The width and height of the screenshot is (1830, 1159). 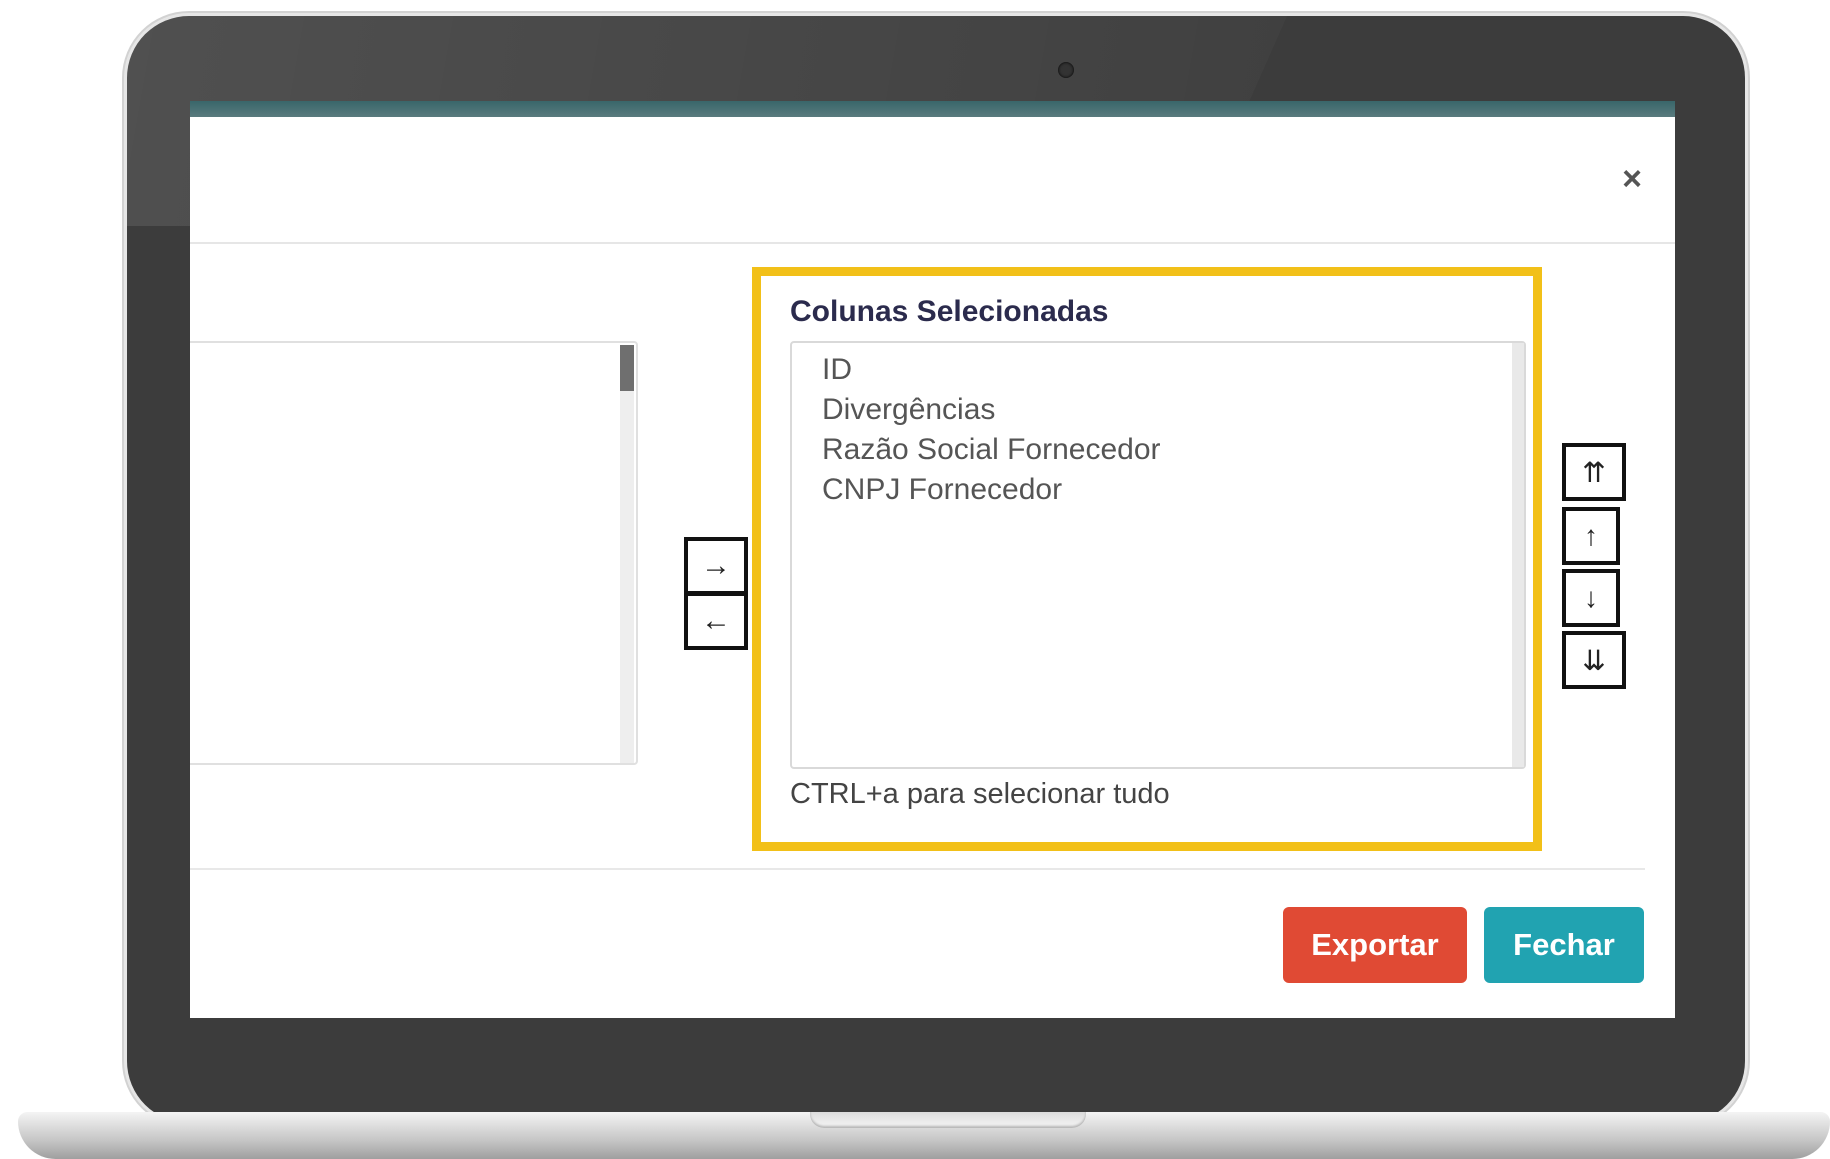 I want to click on footer-divider, so click(x=917, y=869).